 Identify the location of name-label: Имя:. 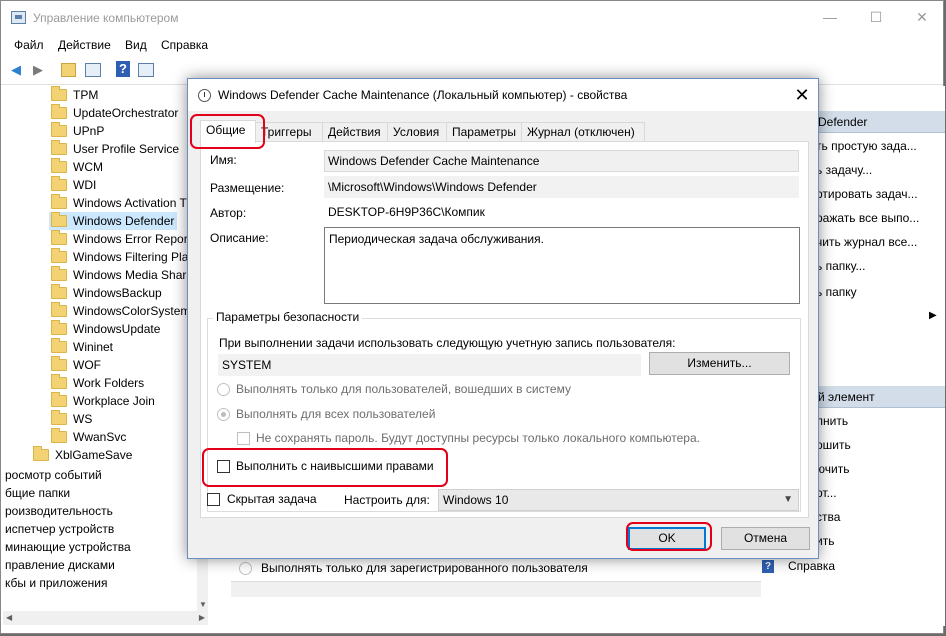
(223, 160).